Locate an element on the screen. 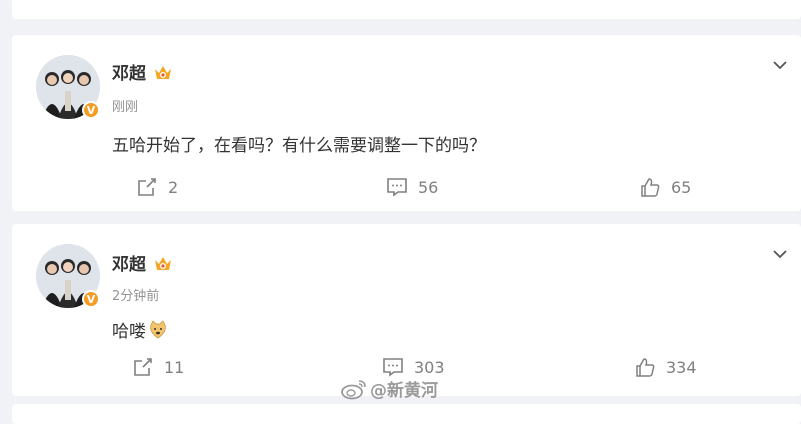  weibo-logo-icon is located at coordinates (353, 389).